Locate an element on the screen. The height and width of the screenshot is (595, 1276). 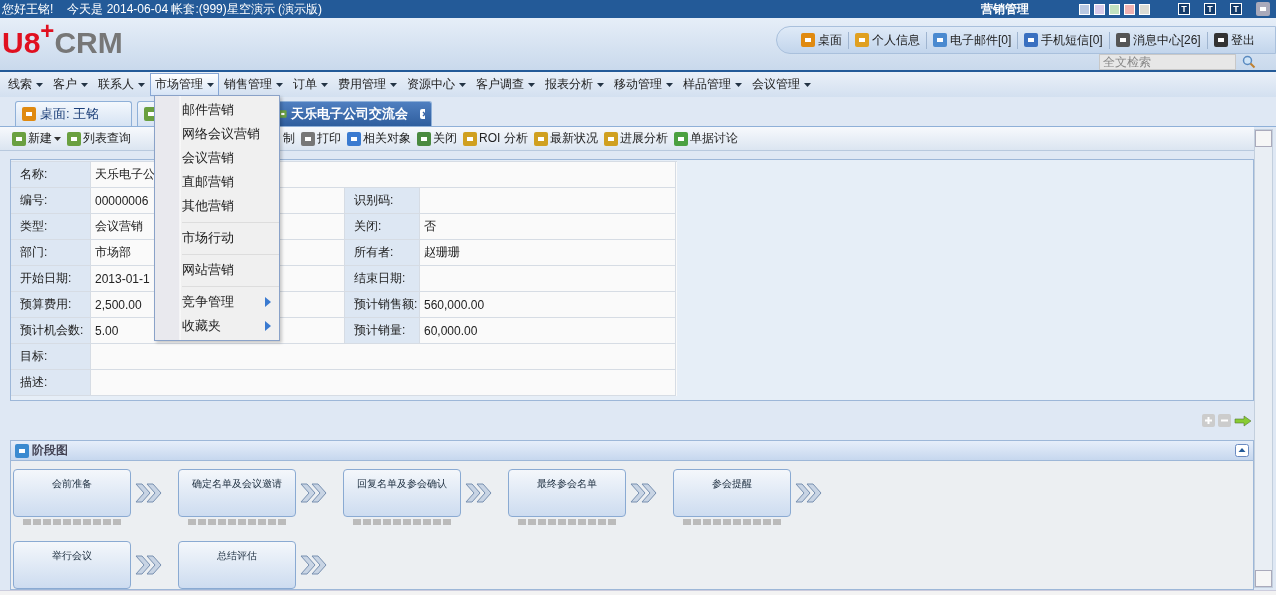
panel-title: 阶段图 is located at coordinates (50, 450).